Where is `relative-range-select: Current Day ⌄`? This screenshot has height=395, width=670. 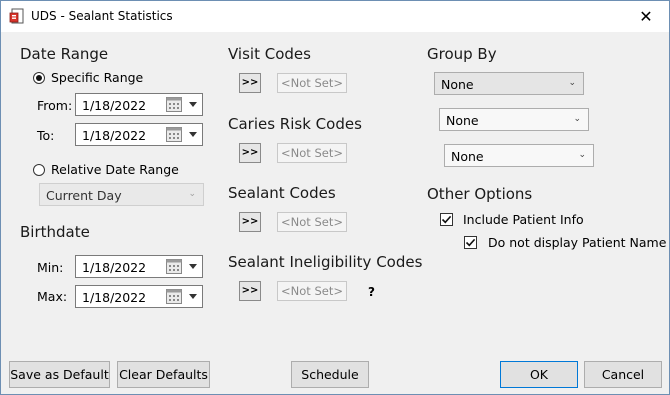 relative-range-select: Current Day ⌄ is located at coordinates (121, 194).